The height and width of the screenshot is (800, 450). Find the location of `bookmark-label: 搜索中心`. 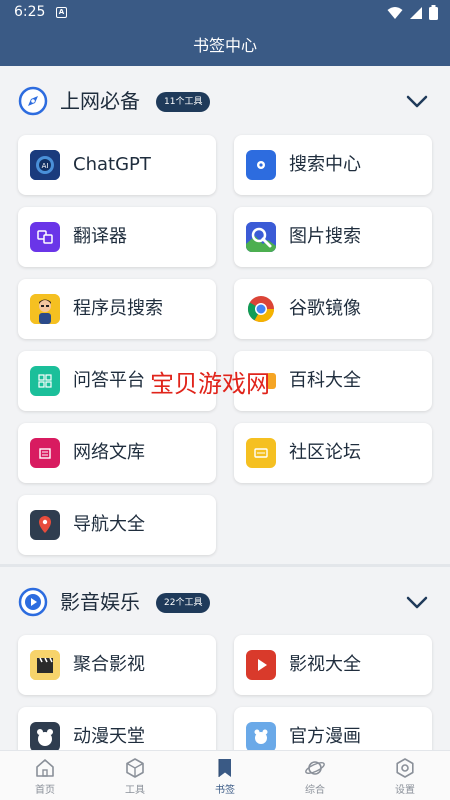

bookmark-label: 搜索中心 is located at coordinates (325, 164).